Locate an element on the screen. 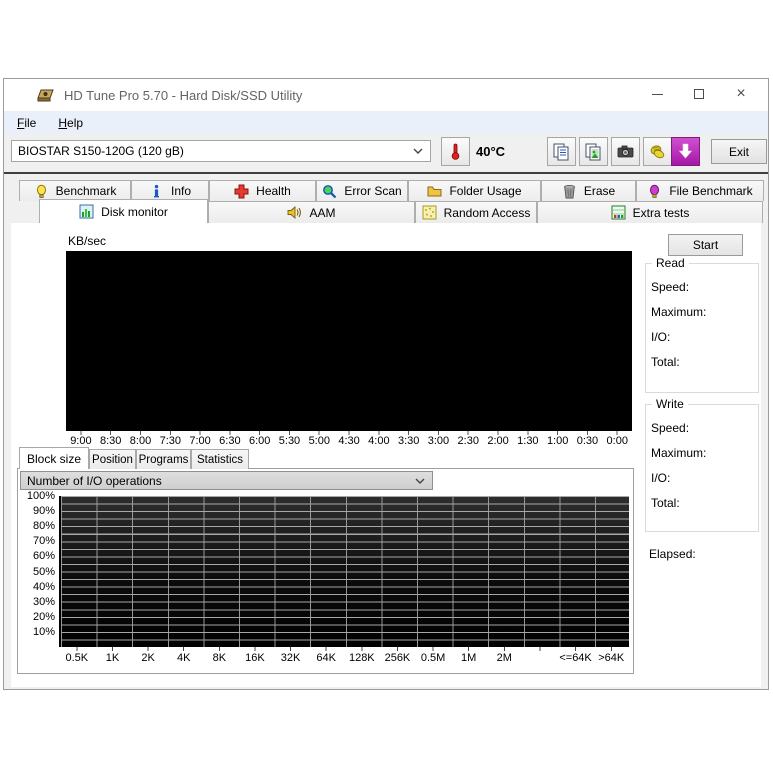 Image resolution: width=773 pixels, height=773 pixels. read-total-label: Total: is located at coordinates (665, 362).